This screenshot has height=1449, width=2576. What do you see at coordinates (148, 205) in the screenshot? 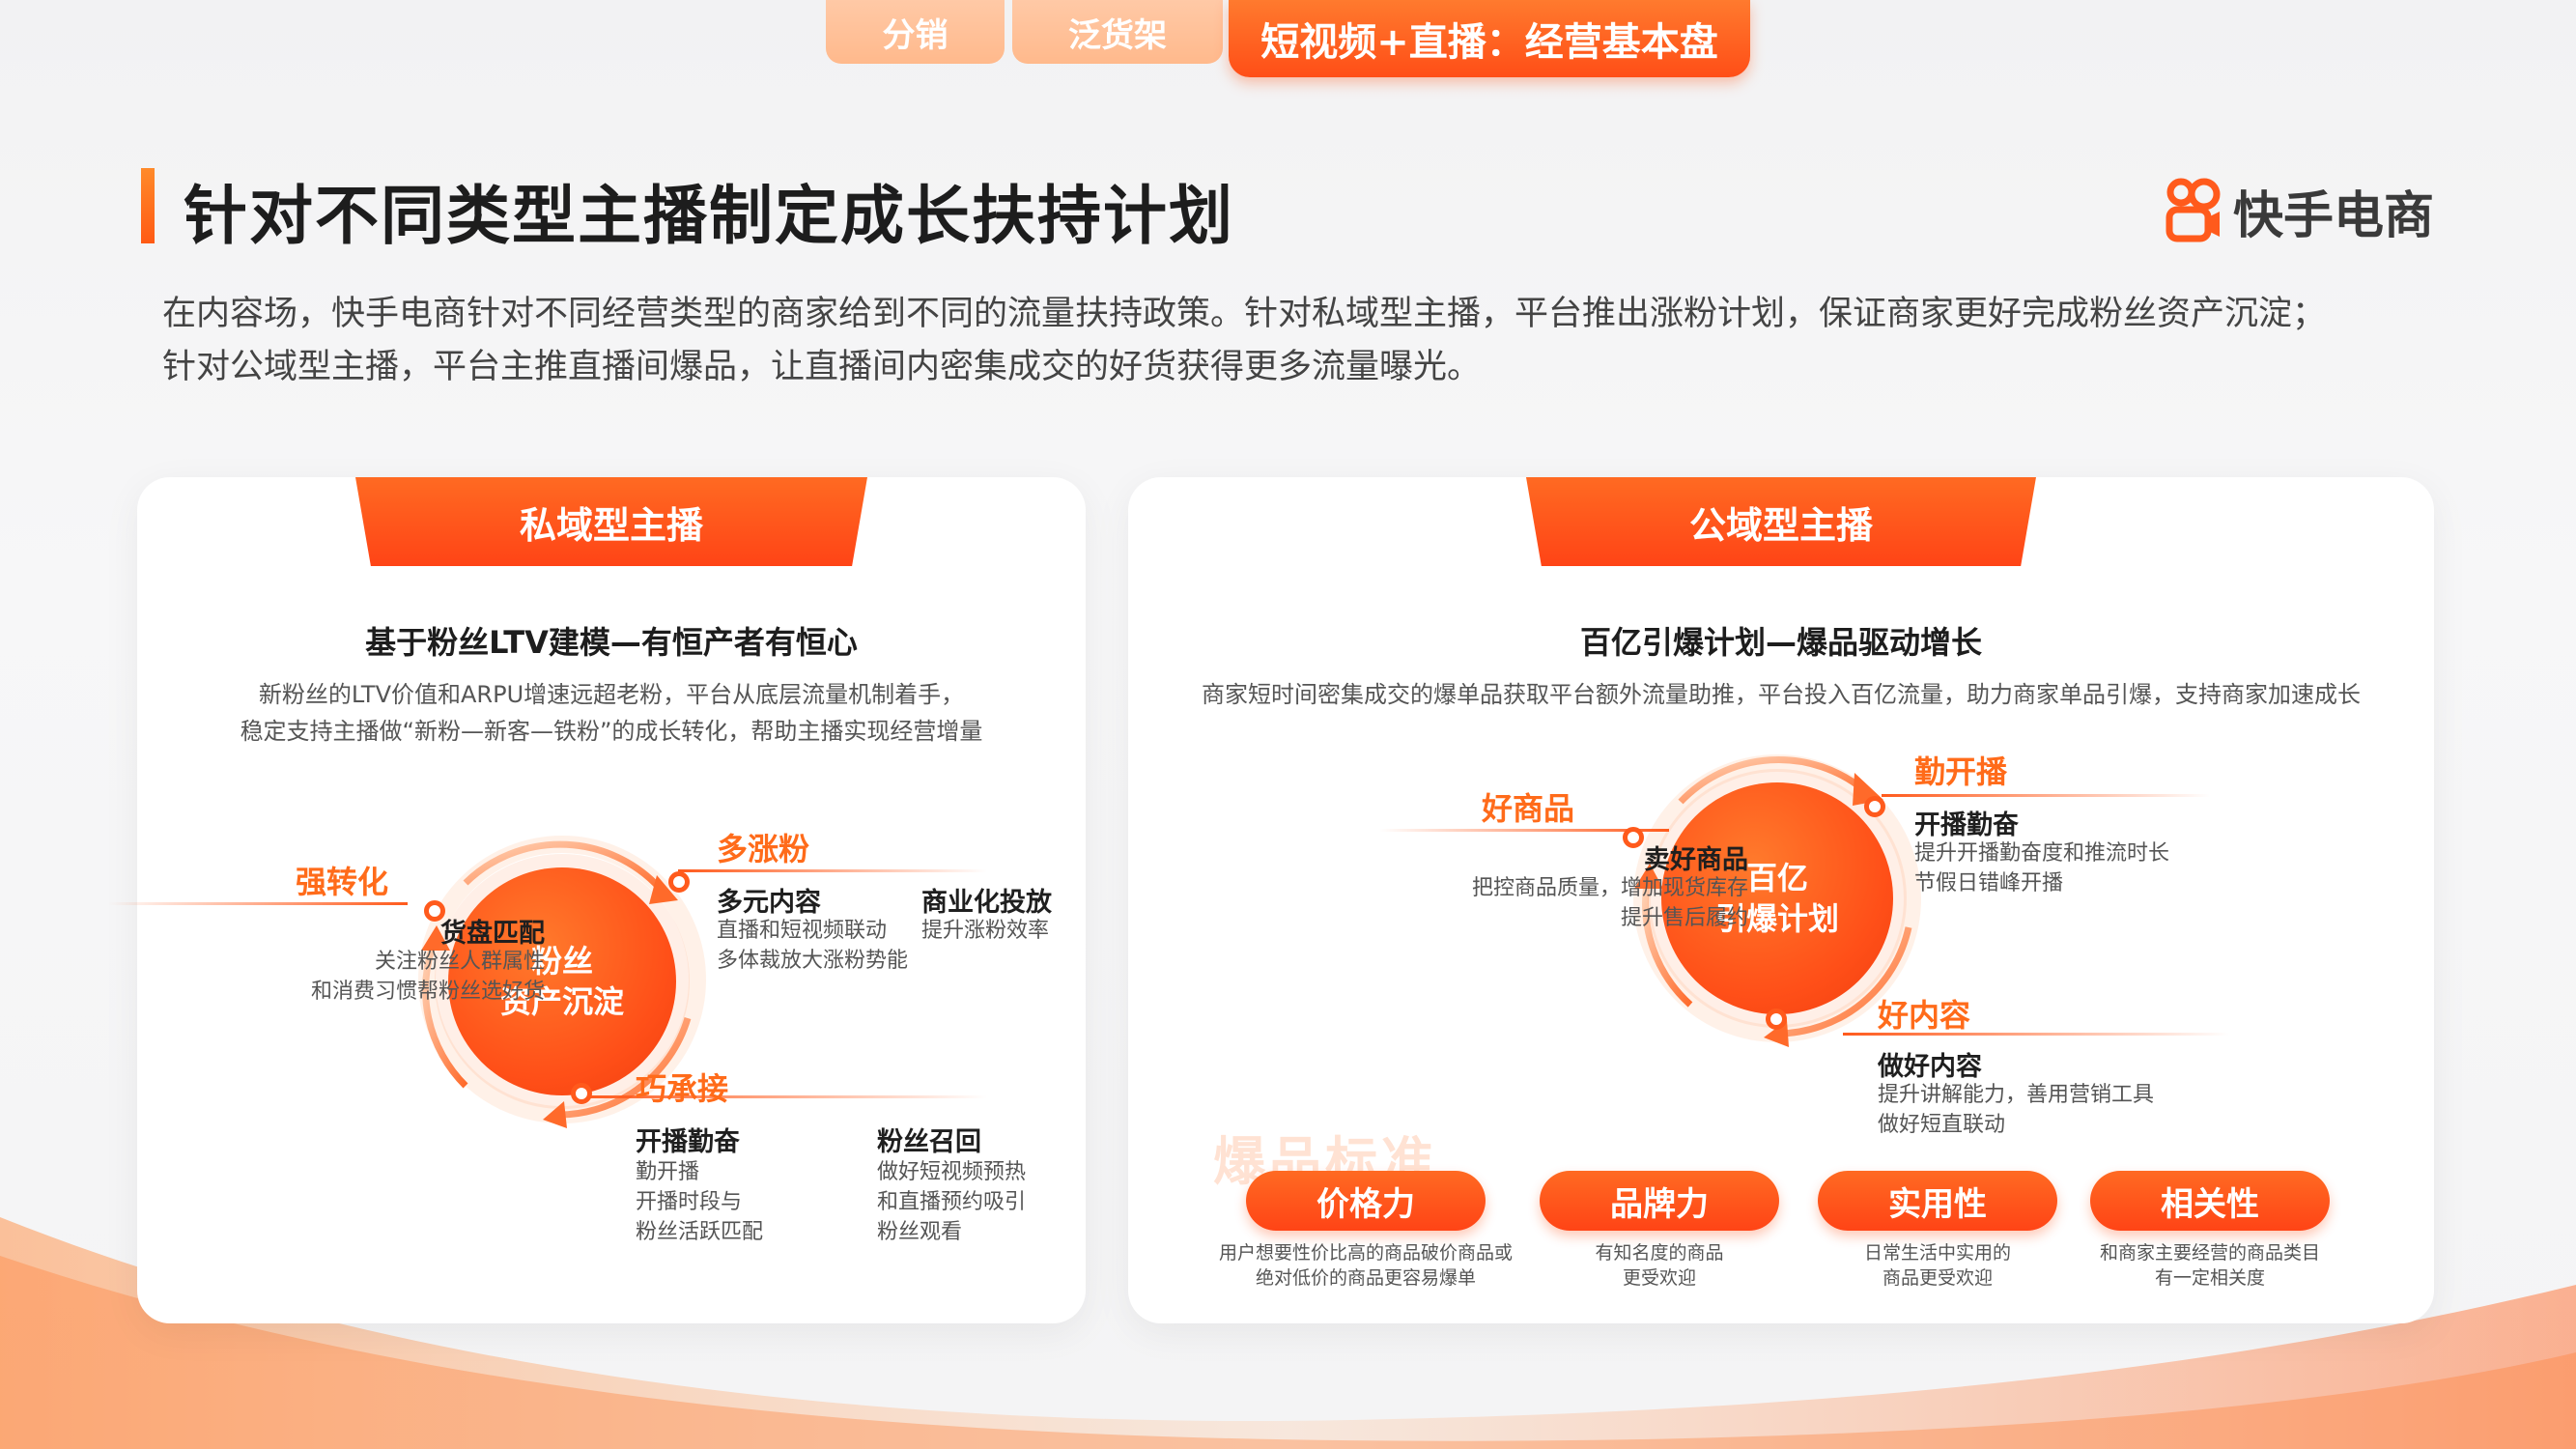
I see `title-accent-bar` at bounding box center [148, 205].